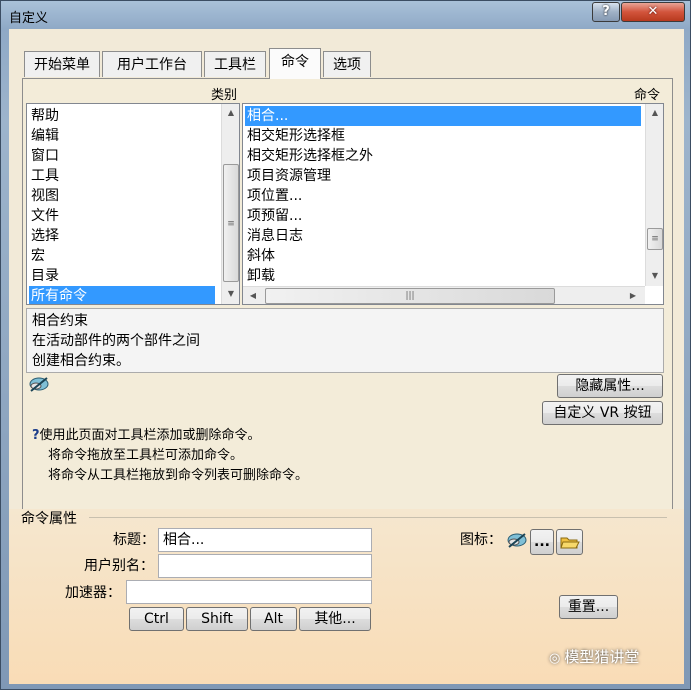 The width and height of the screenshot is (691, 690). Describe the element at coordinates (45, 156) in the screenshot. I see `list-item: 窗口` at that location.